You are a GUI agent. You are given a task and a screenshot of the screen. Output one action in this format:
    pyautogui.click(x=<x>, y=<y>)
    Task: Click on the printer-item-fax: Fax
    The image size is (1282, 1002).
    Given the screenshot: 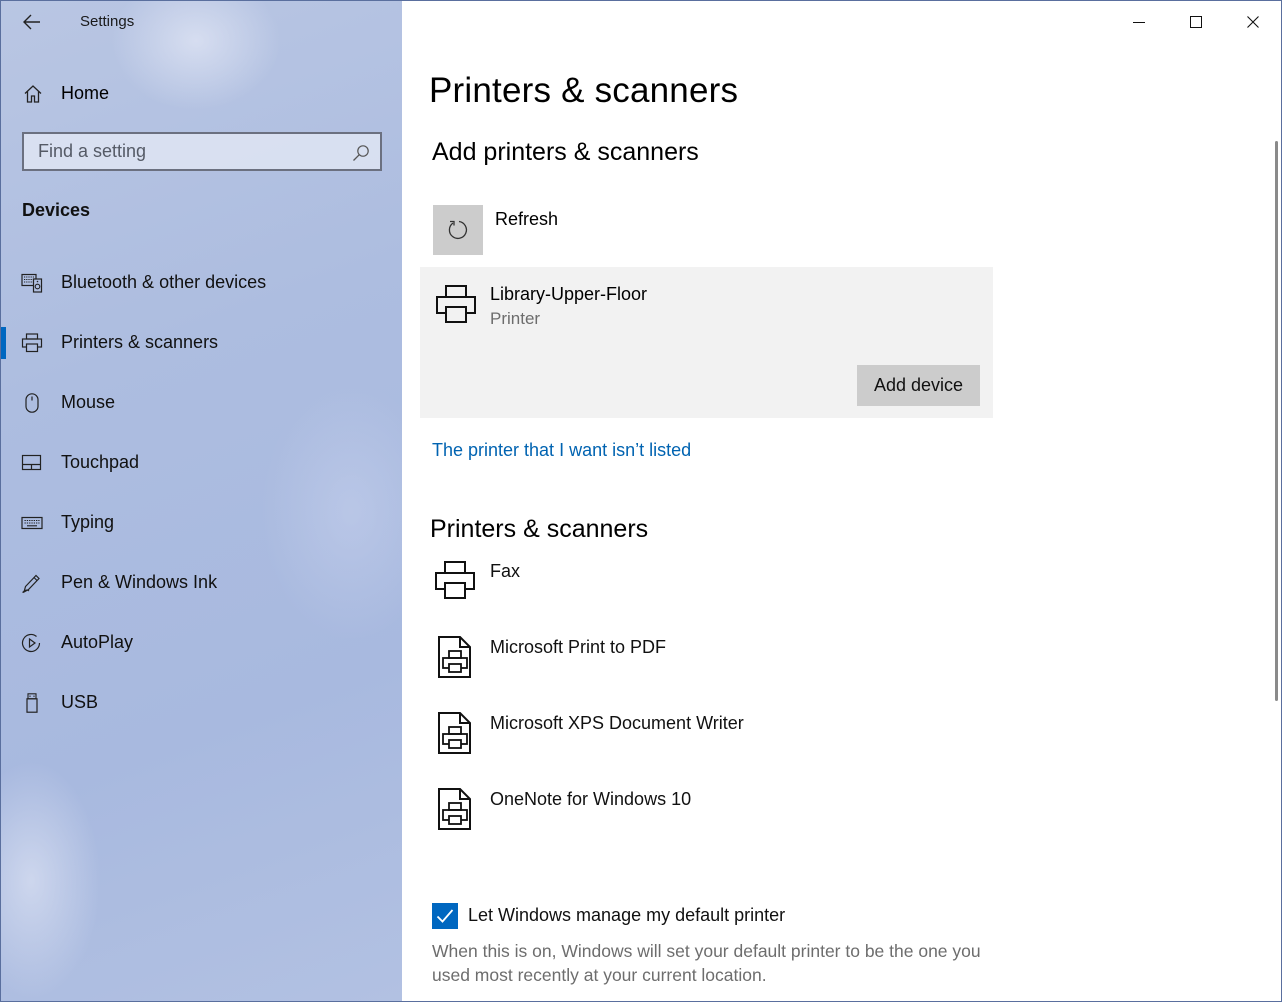 What is the action you would take?
    pyautogui.click(x=712, y=587)
    